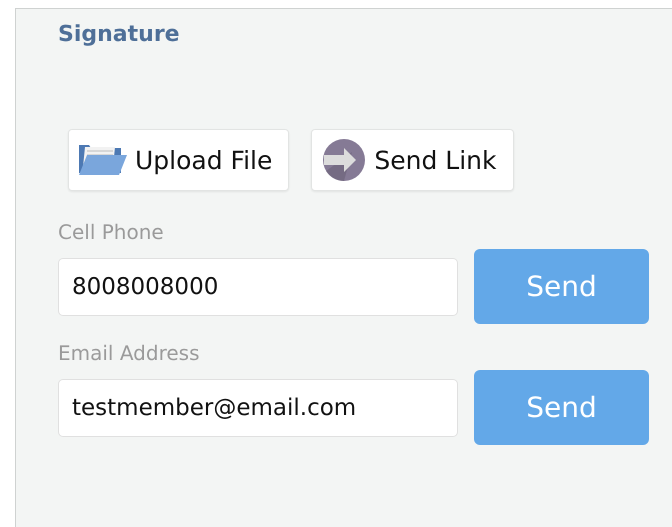  I want to click on field-label: Cell Phone, so click(111, 232).